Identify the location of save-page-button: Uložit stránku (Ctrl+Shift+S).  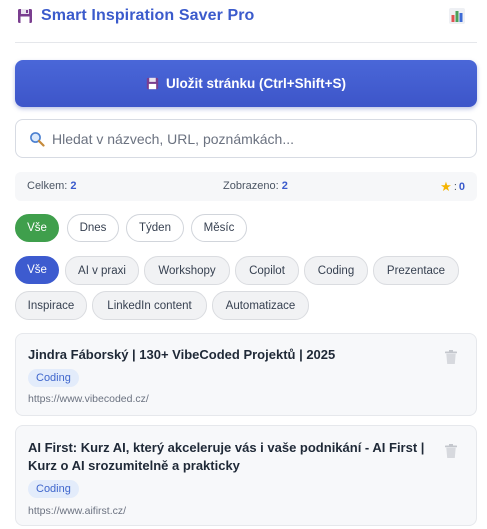
(246, 83).